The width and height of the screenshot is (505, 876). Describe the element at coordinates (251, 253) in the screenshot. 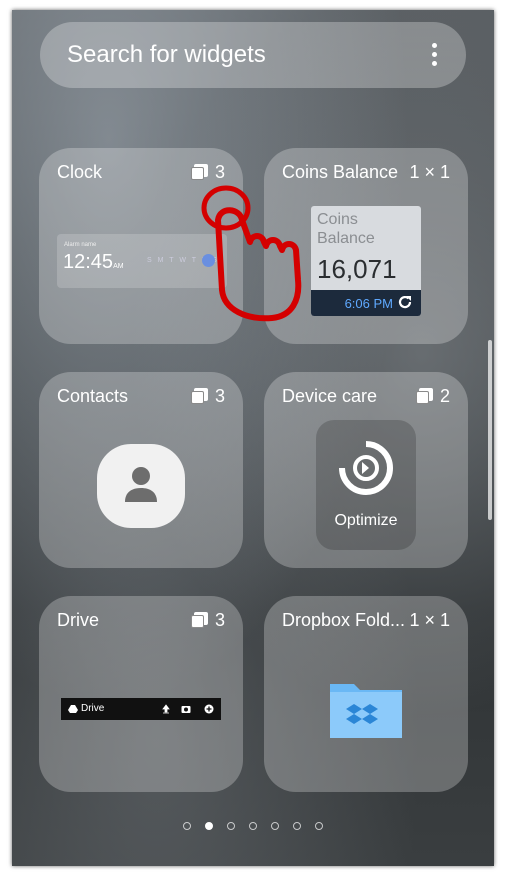

I see `tap-gesture-annotation-icon` at that location.